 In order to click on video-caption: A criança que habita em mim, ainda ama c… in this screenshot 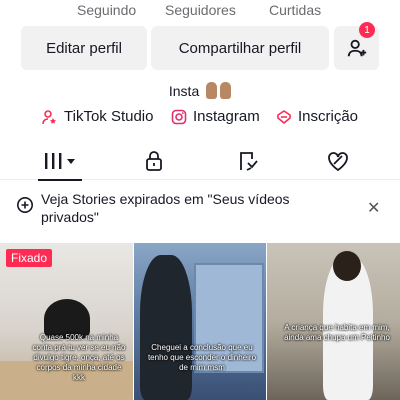, I will do `click(337, 332)`.